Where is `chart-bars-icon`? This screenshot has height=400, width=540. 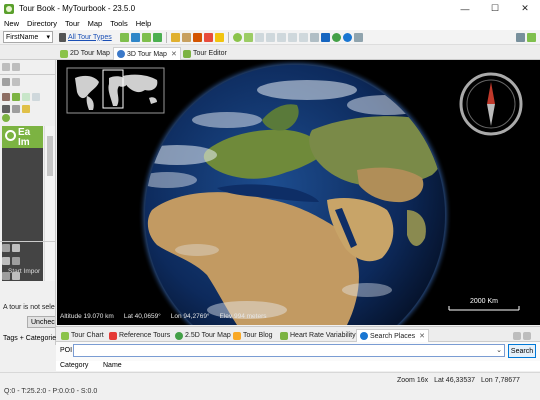 chart-bars-icon is located at coordinates (208, 37).